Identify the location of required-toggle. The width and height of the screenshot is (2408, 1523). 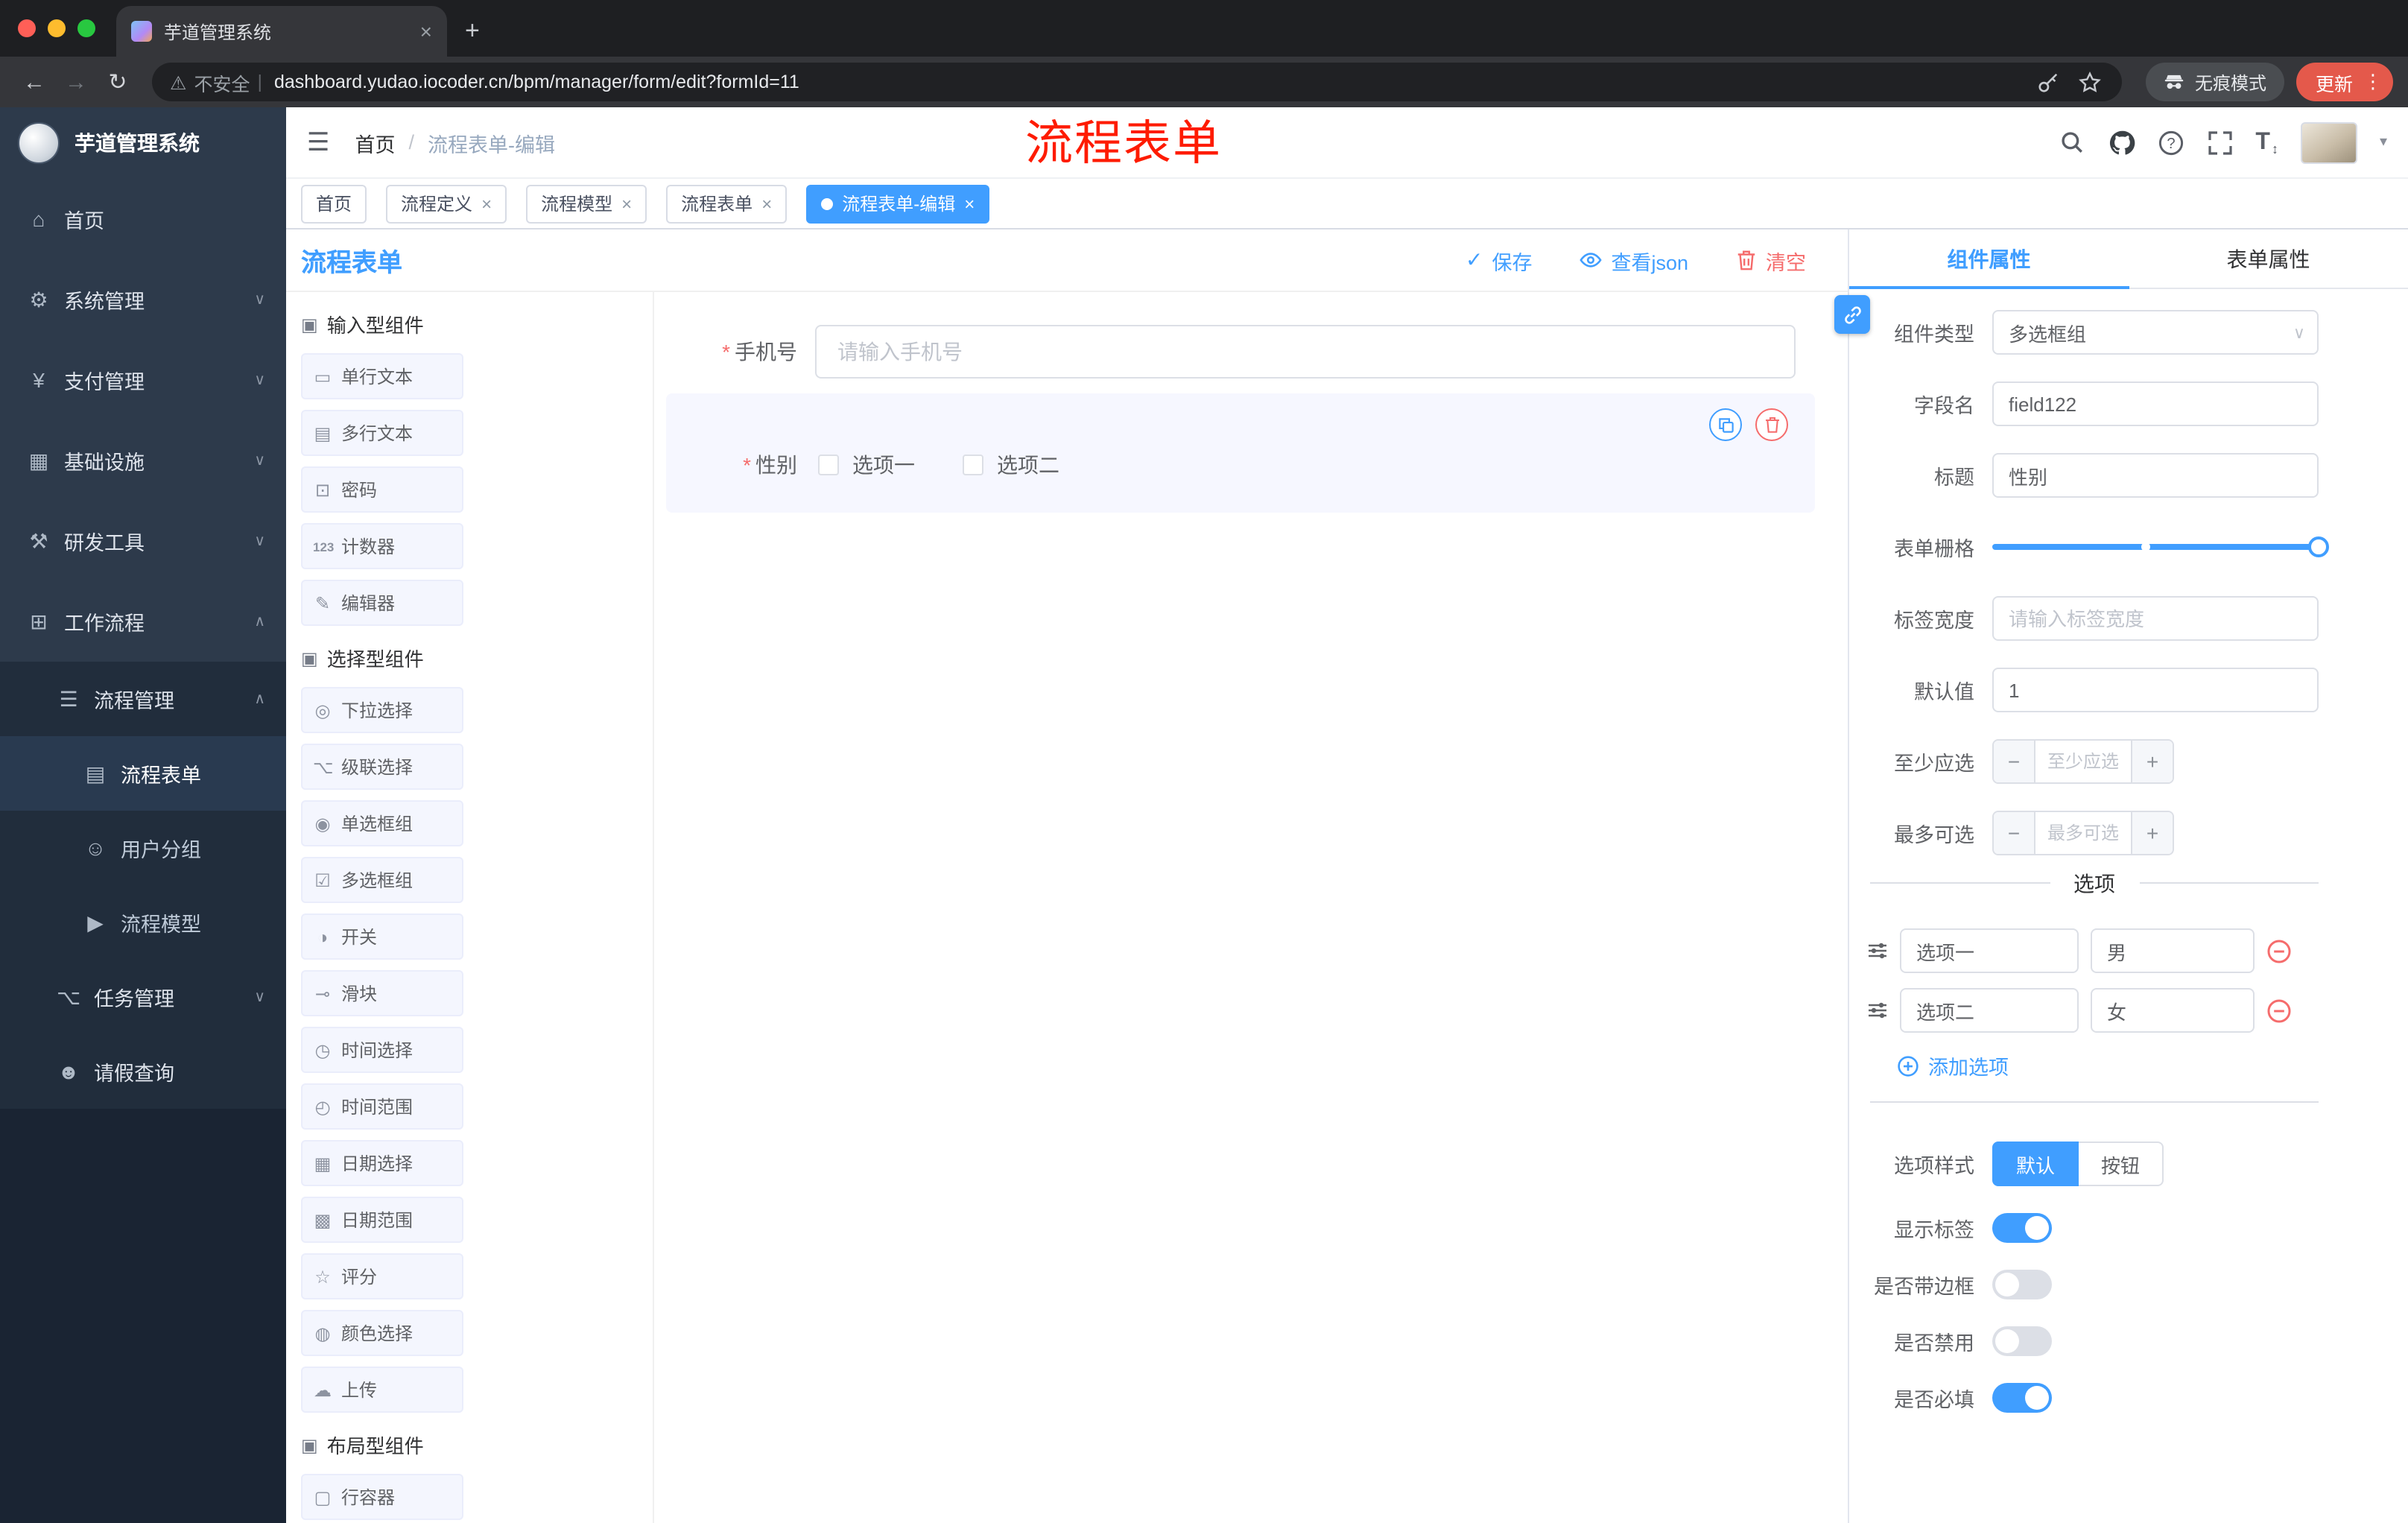
(2022, 1398).